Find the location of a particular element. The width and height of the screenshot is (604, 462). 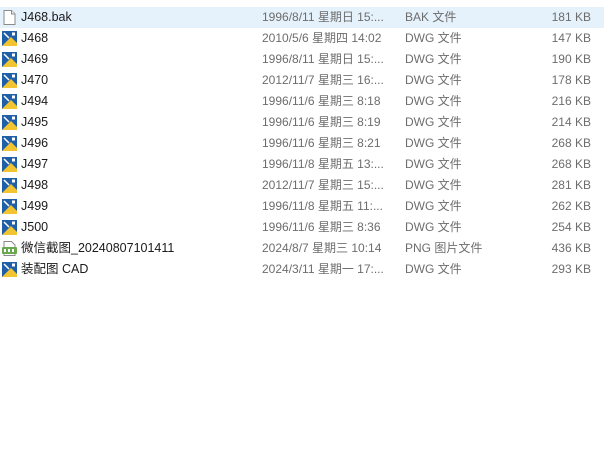

file-row: J500 1996/11/6 星期三 8:36 DWG 文件 254 KB is located at coordinates (302, 227).